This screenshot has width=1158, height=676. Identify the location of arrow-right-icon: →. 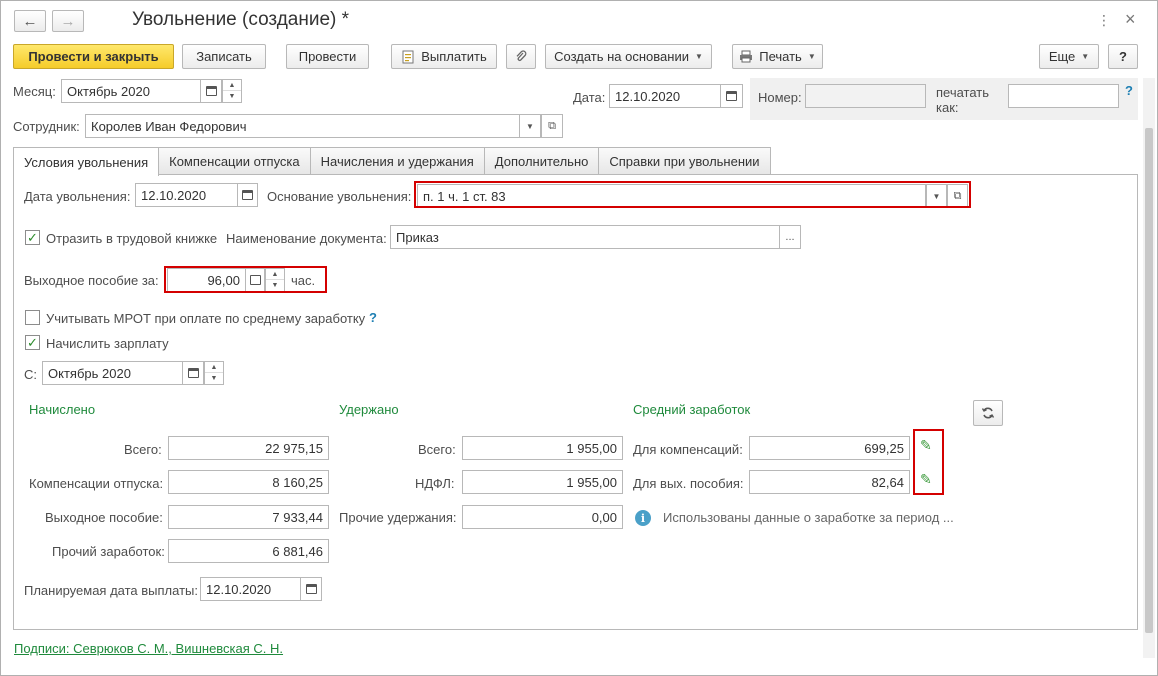
(68, 21).